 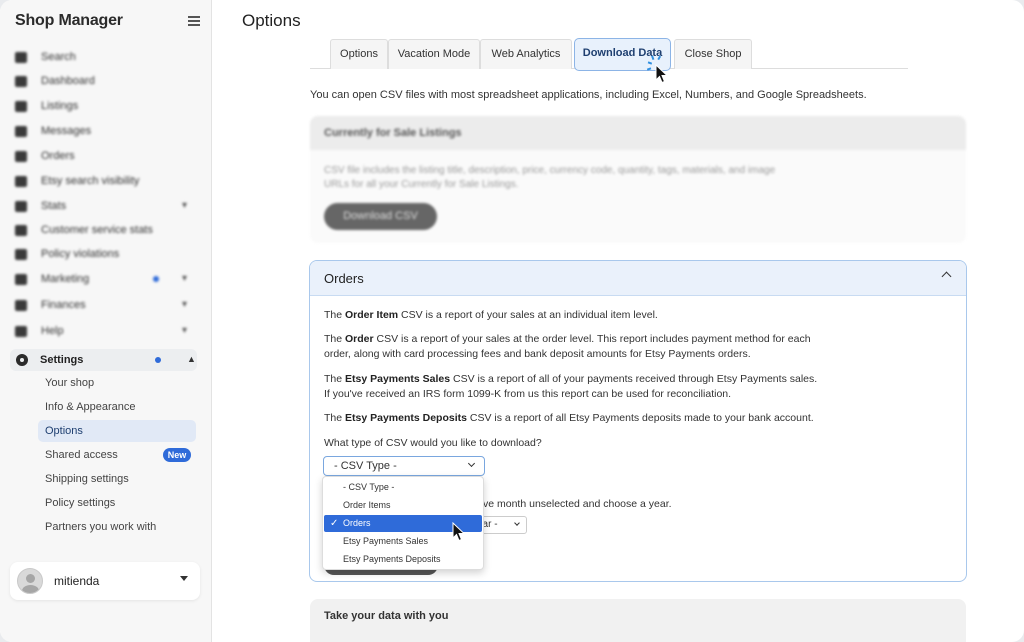 What do you see at coordinates (946, 276) in the screenshot?
I see `chevron-up-icon` at bounding box center [946, 276].